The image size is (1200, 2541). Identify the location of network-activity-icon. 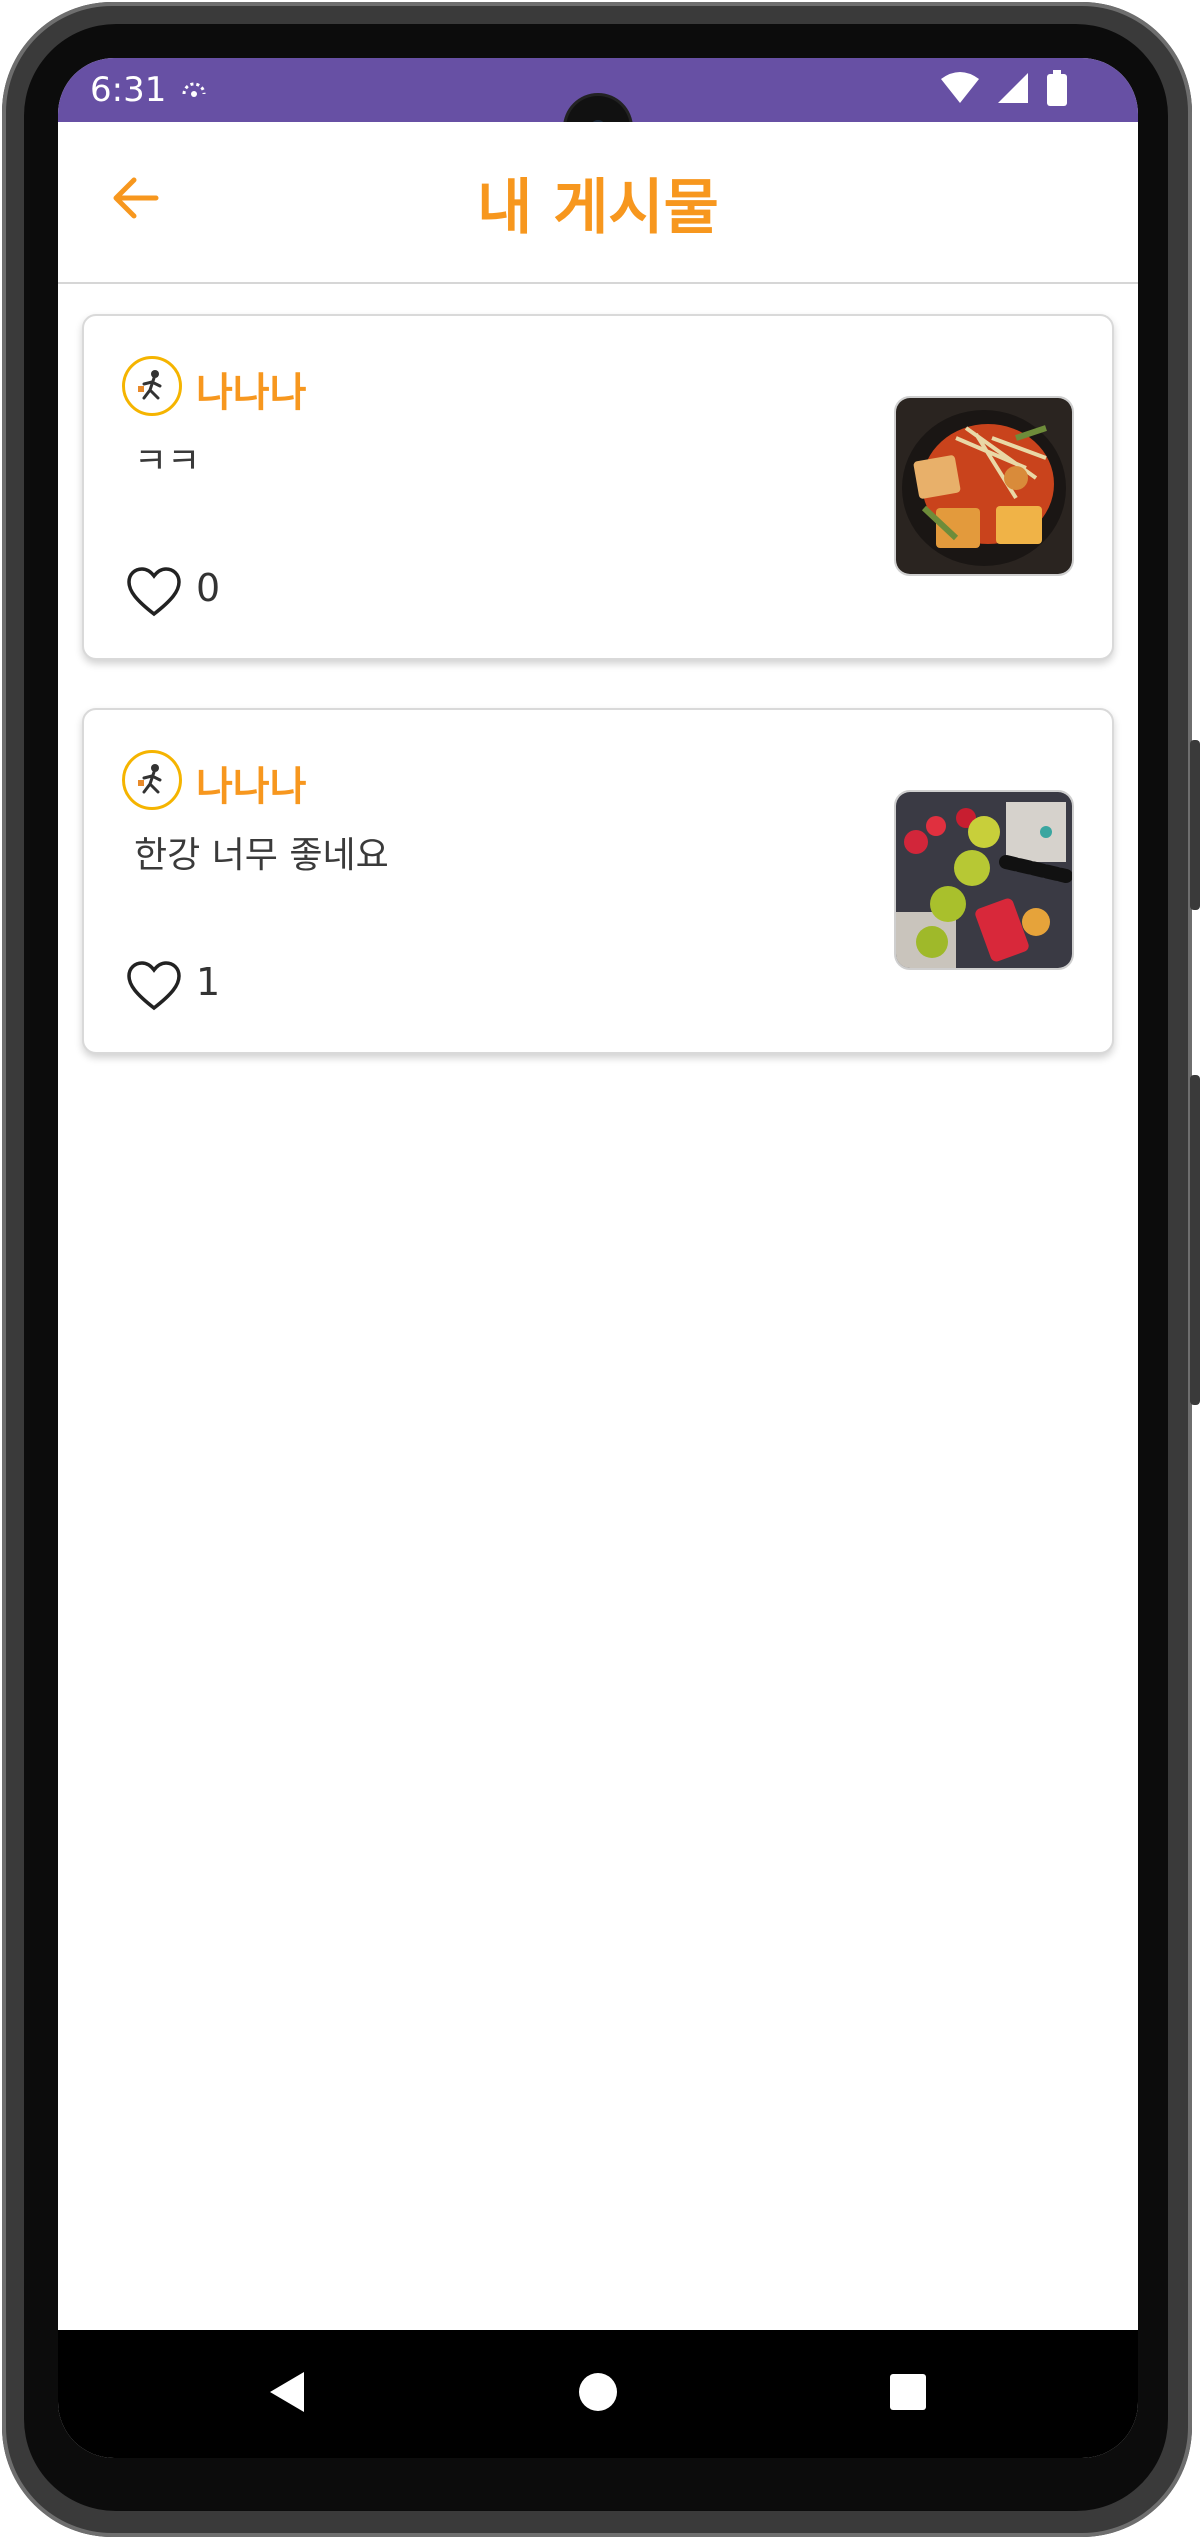
(194, 90).